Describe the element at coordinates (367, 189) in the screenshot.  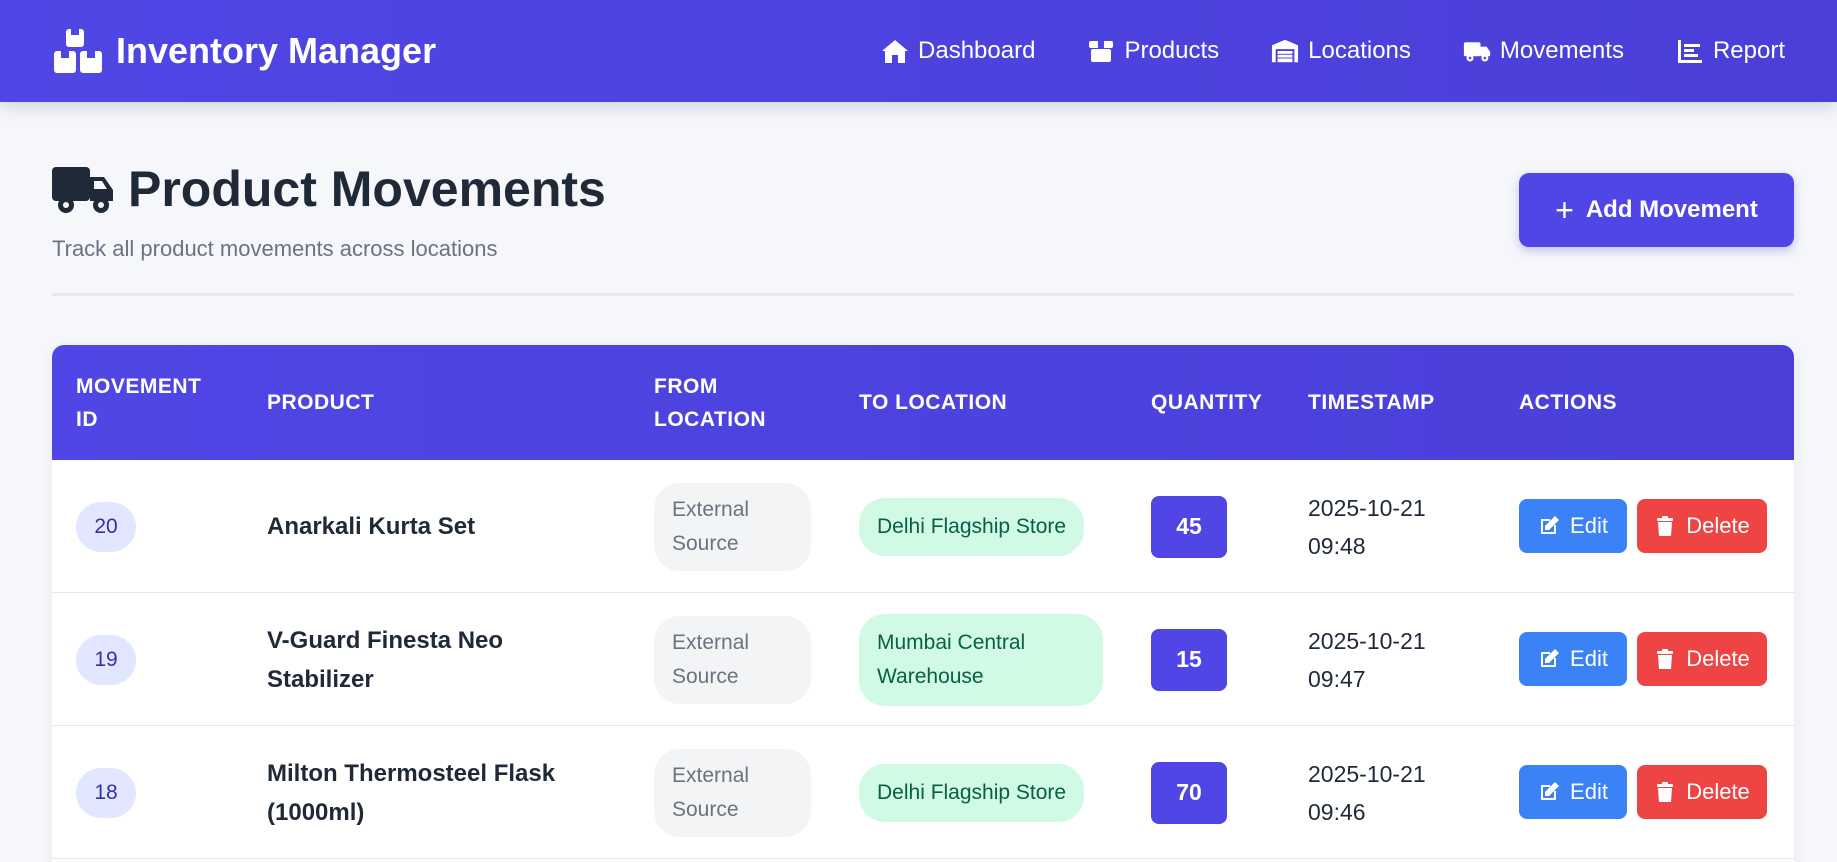
I see `page-title: Product Movements` at that location.